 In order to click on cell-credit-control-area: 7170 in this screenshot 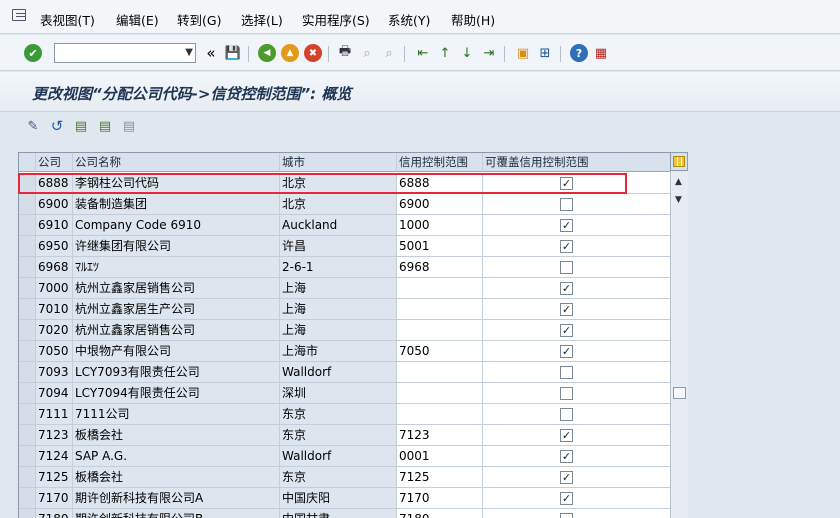, I will do `click(440, 498)`.